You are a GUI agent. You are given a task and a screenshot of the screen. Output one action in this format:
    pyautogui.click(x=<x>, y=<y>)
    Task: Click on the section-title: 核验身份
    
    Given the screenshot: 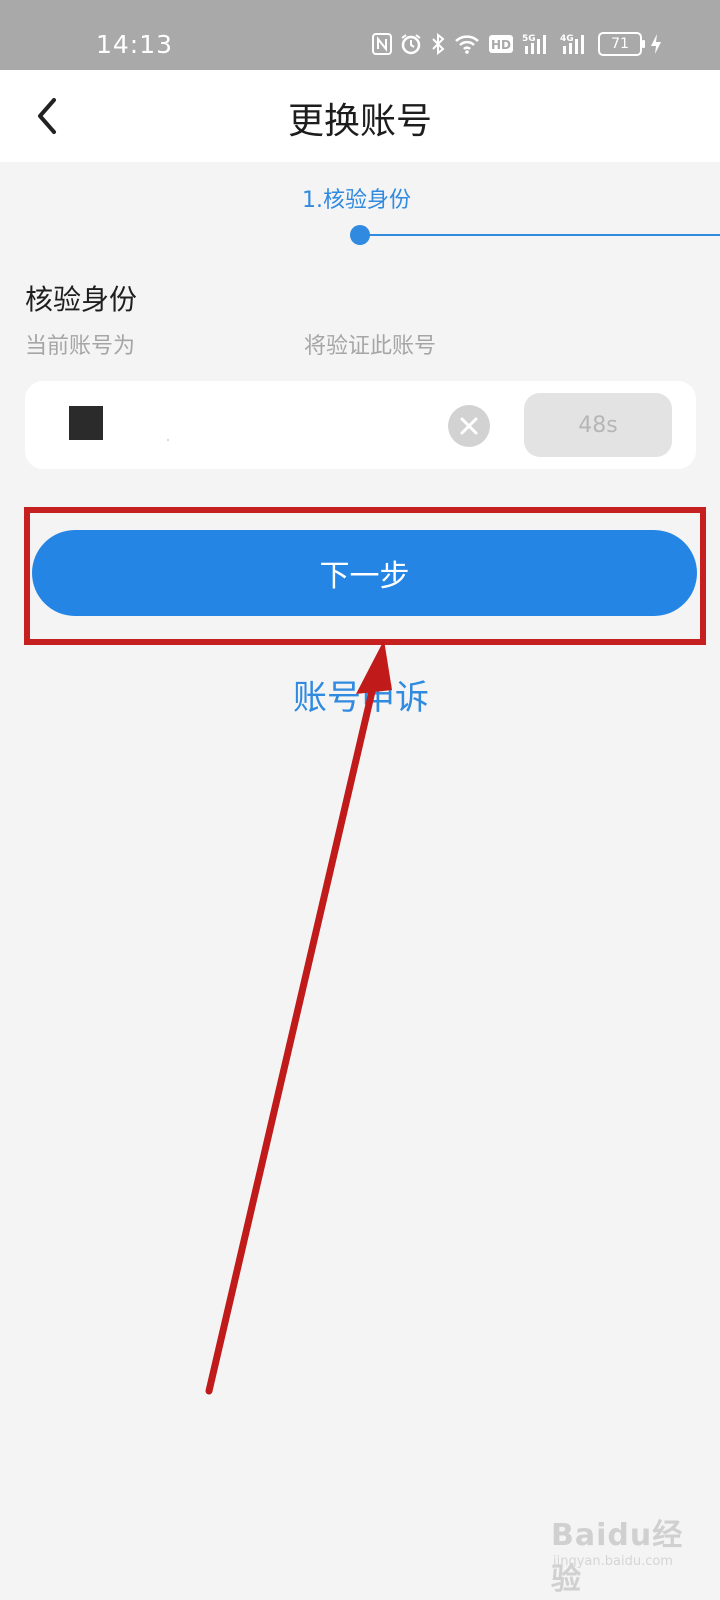 What is the action you would take?
    pyautogui.click(x=81, y=299)
    